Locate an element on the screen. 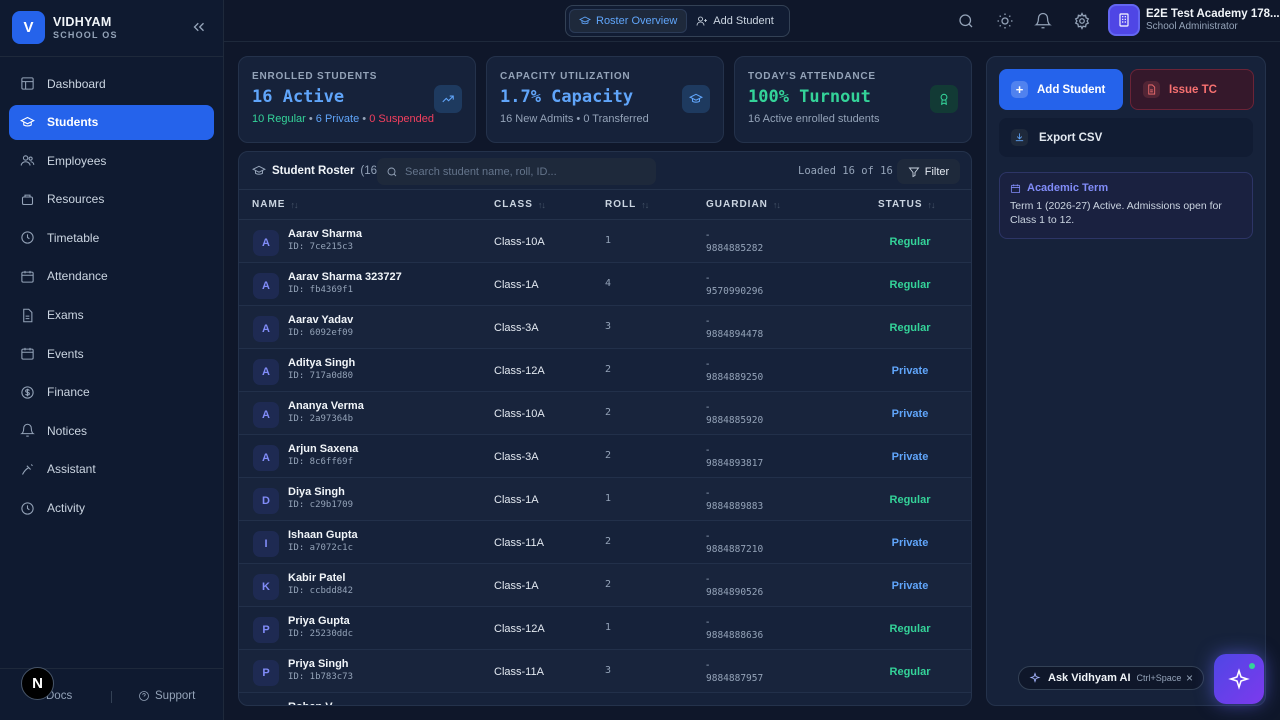  student-name: Aarav Sharma 323727 is located at coordinates (345, 277).